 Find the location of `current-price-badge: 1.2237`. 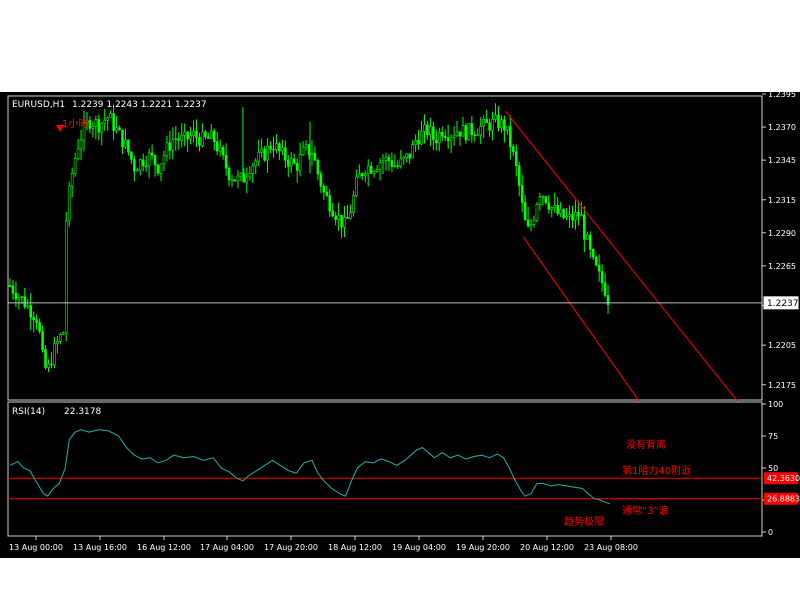

current-price-badge: 1.2237 is located at coordinates (781, 303).